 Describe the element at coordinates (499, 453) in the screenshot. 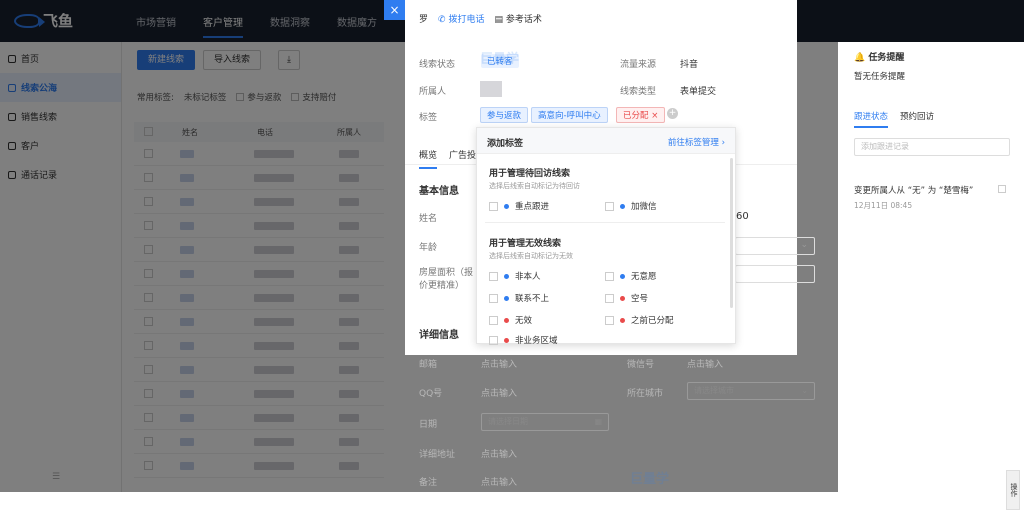

I see `address-field: 点击输入` at that location.